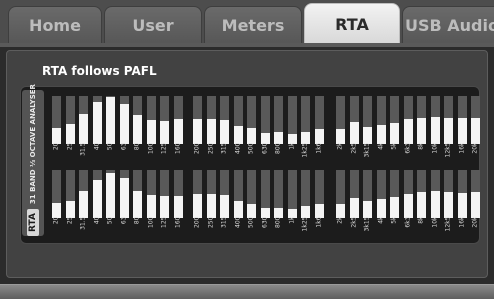 This screenshot has height=299, width=494. What do you see at coordinates (55, 25) in the screenshot?
I see `tab-home: Home` at bounding box center [55, 25].